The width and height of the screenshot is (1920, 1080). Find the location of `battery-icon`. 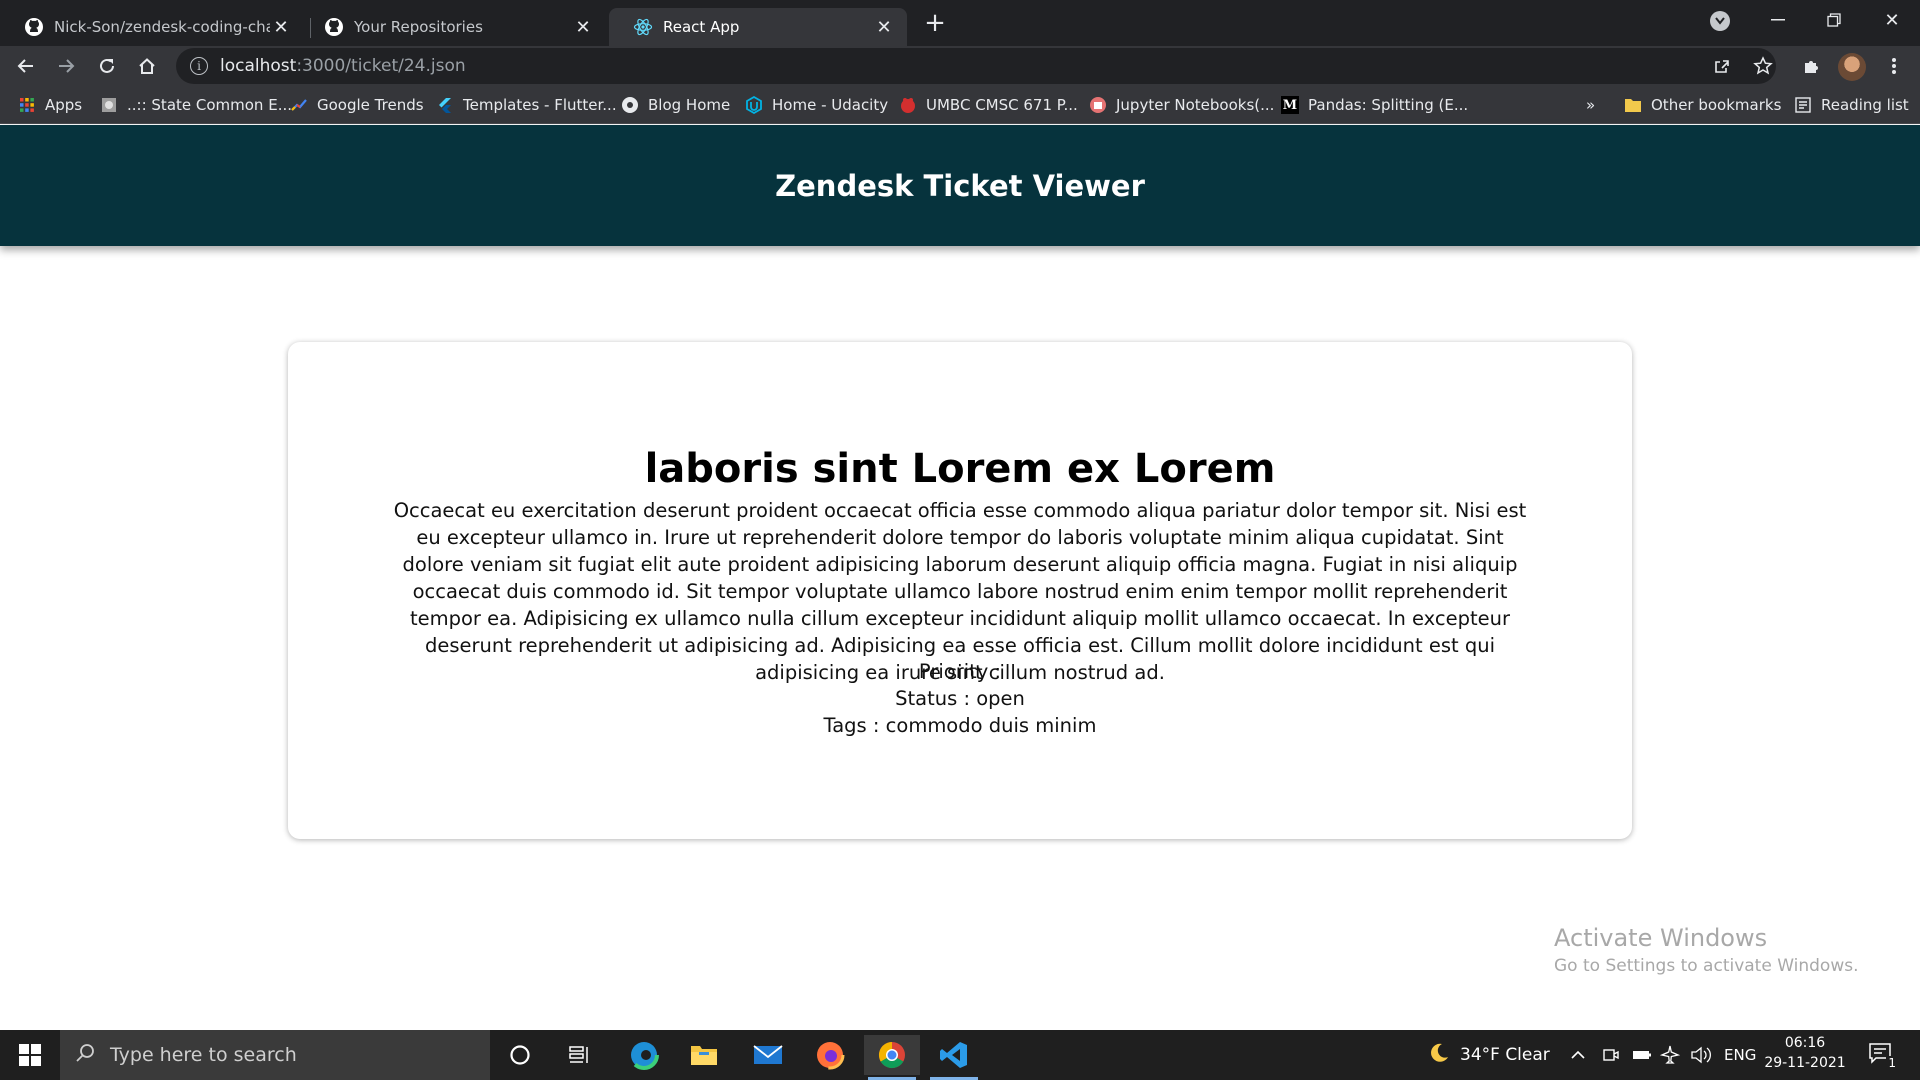

battery-icon is located at coordinates (1642, 1055).